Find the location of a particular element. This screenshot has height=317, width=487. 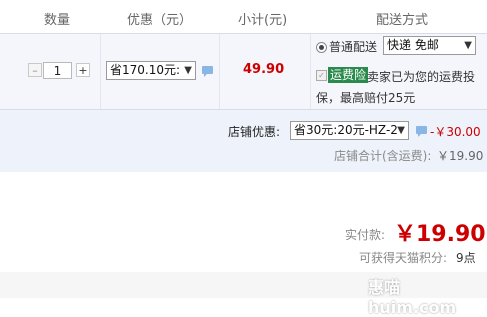

pay-value: ￥19.90 is located at coordinates (440, 234).